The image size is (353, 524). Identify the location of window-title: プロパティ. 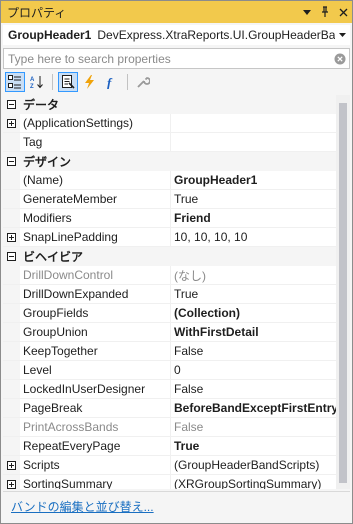
(37, 12).